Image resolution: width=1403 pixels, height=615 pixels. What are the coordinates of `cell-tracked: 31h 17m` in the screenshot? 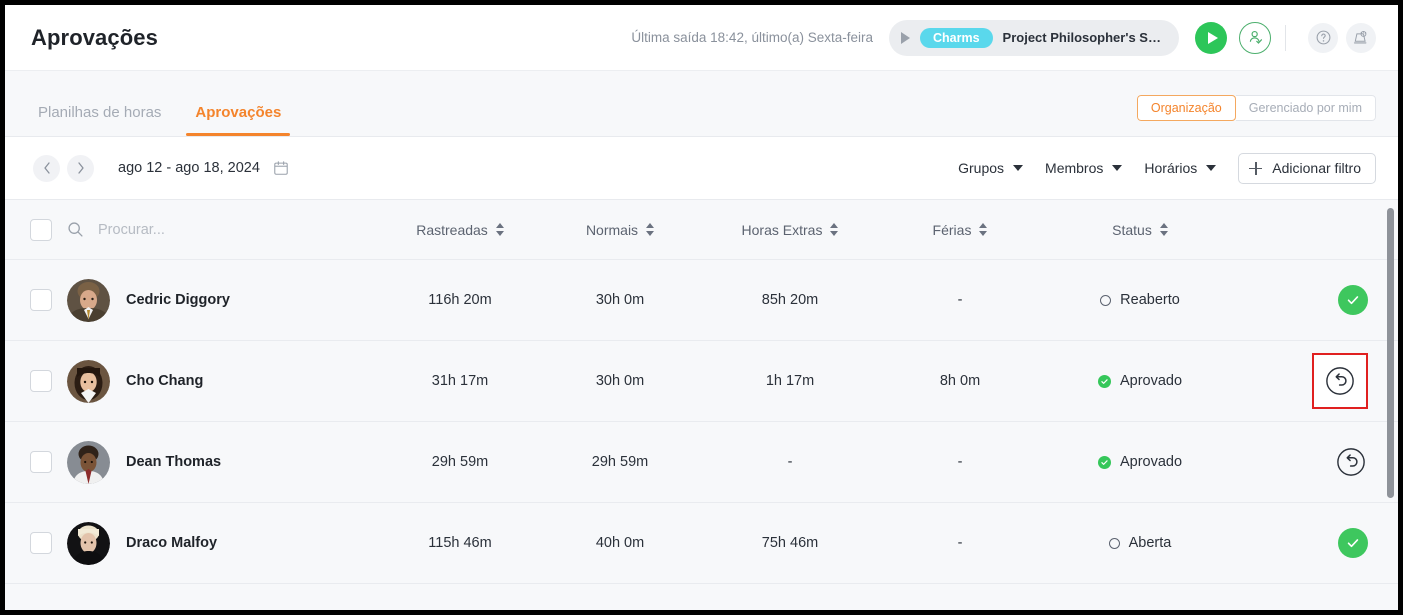 It's located at (460, 381).